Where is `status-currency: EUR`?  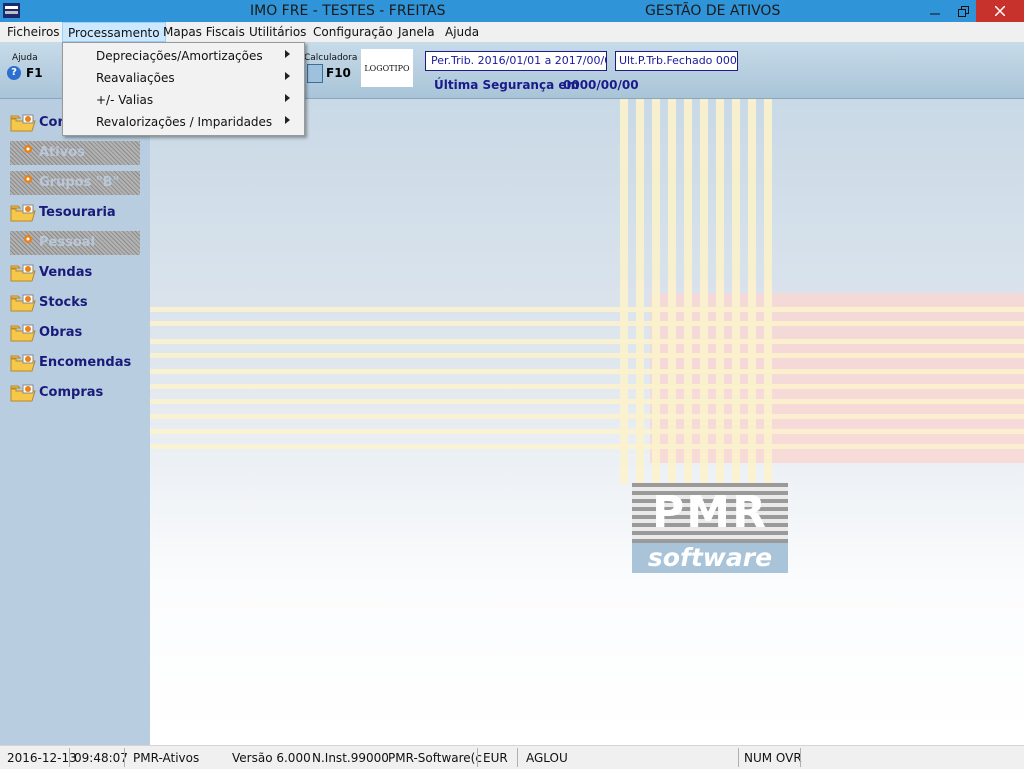
status-currency: EUR is located at coordinates (495, 758).